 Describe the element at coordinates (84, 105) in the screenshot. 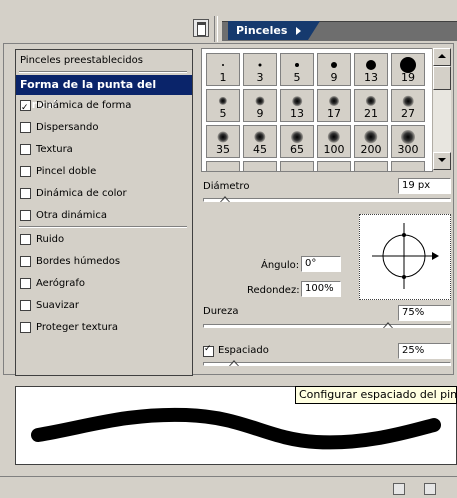

I see `sidebar-item-label: Dinámica de forma` at that location.